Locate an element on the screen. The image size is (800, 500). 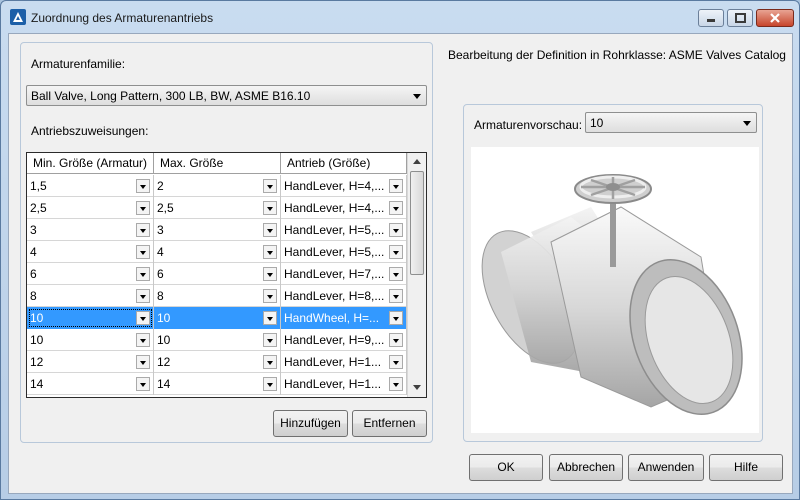
max-size-cell: 6 is located at coordinates (217, 274).